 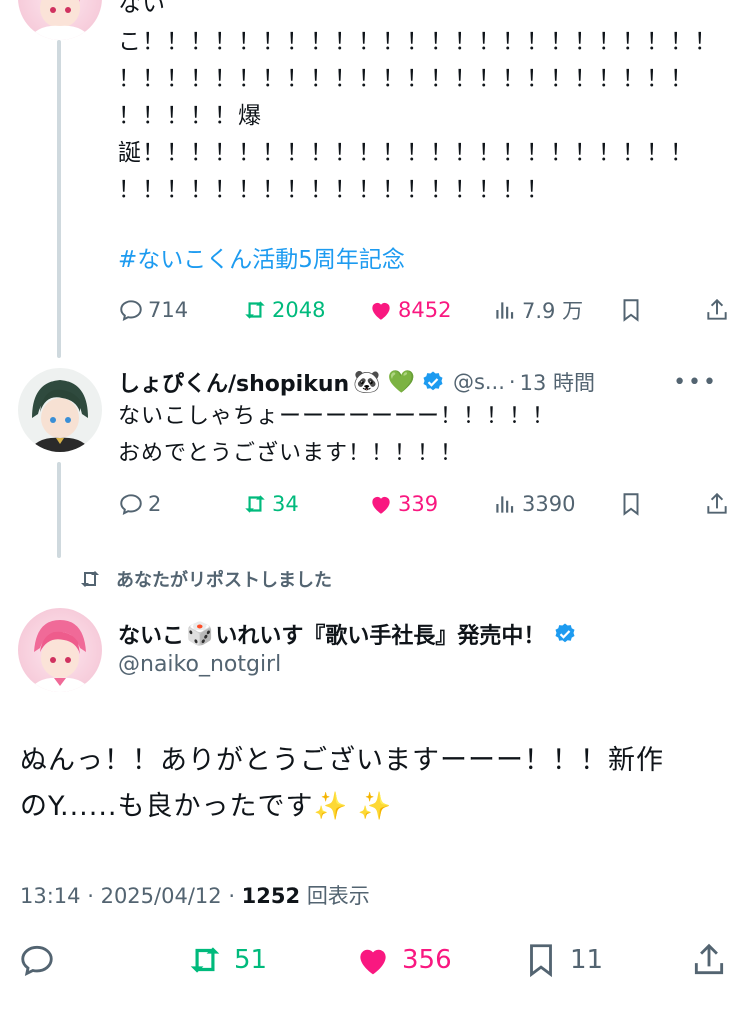 I want to click on avatar-naiko, so click(x=60, y=20).